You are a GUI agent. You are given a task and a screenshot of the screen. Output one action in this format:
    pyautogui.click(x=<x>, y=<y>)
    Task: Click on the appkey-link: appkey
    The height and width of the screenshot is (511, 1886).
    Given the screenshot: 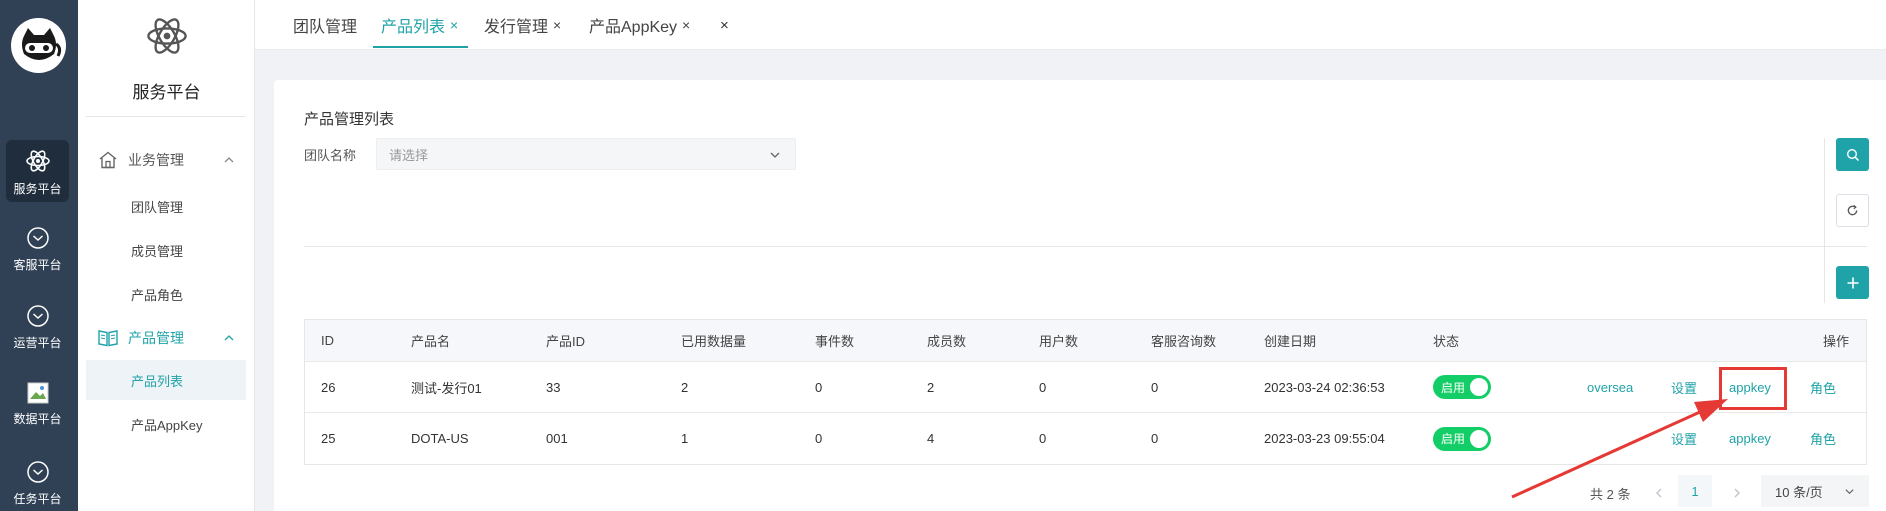 What is the action you would take?
    pyautogui.click(x=1750, y=438)
    